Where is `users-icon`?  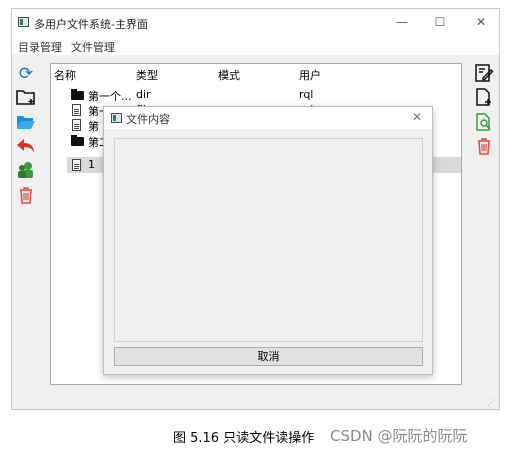 users-icon is located at coordinates (26, 171).